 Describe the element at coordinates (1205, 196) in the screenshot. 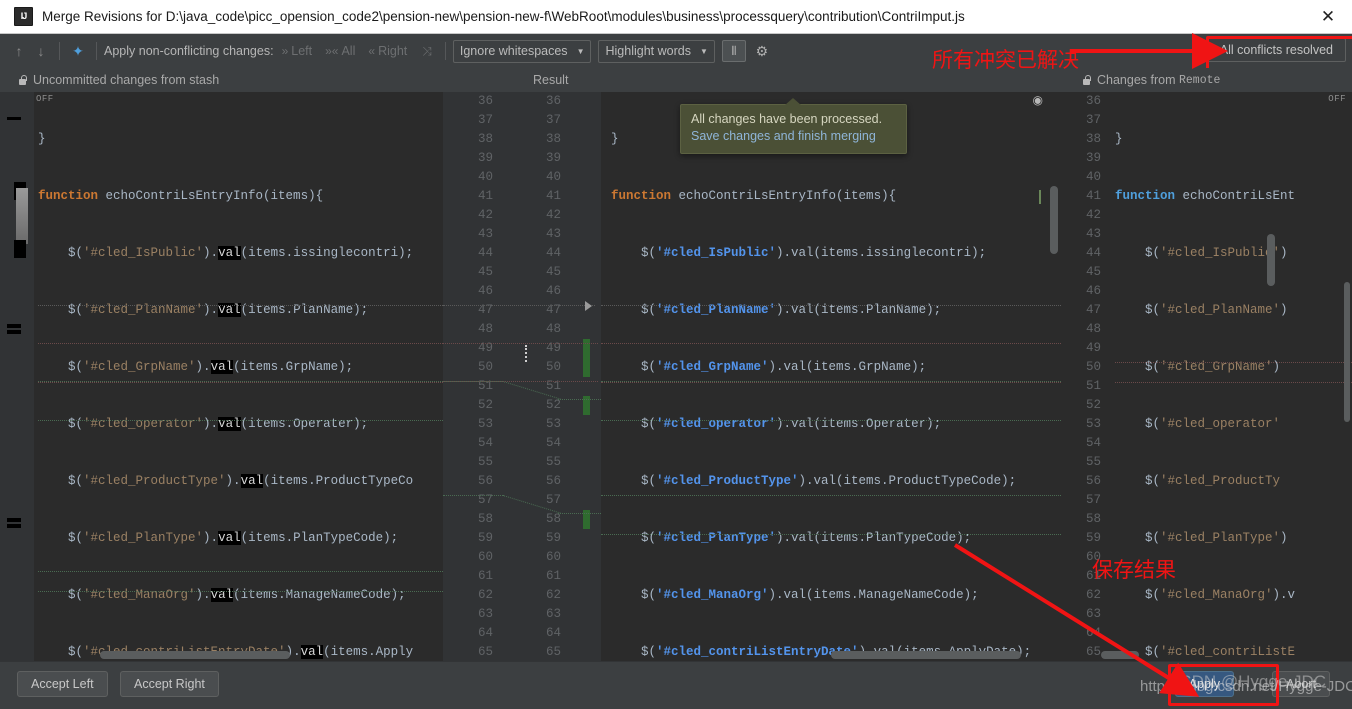

I see `code-line: function echoContriLsEnt` at that location.